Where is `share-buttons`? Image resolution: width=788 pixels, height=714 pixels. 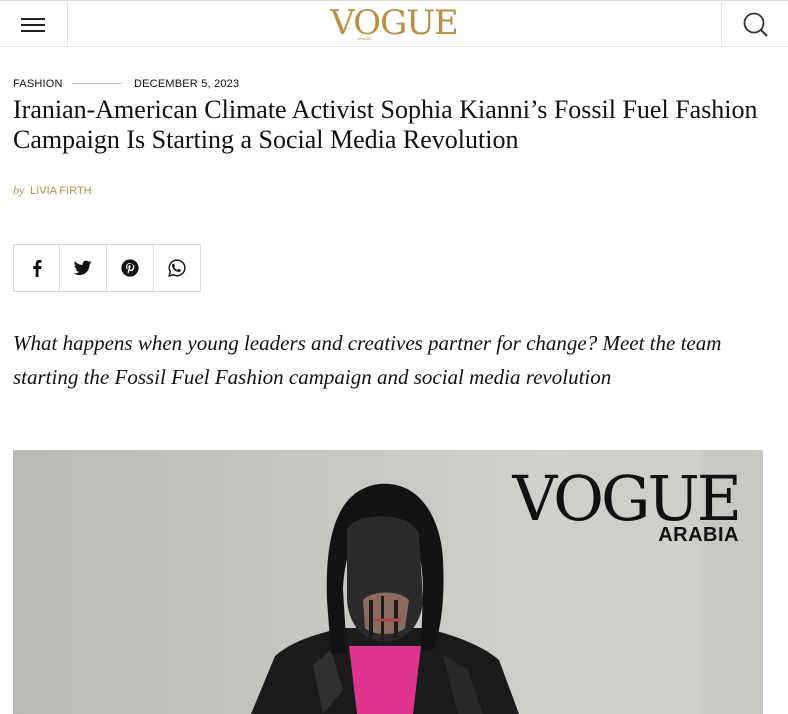 share-buttons is located at coordinates (107, 268).